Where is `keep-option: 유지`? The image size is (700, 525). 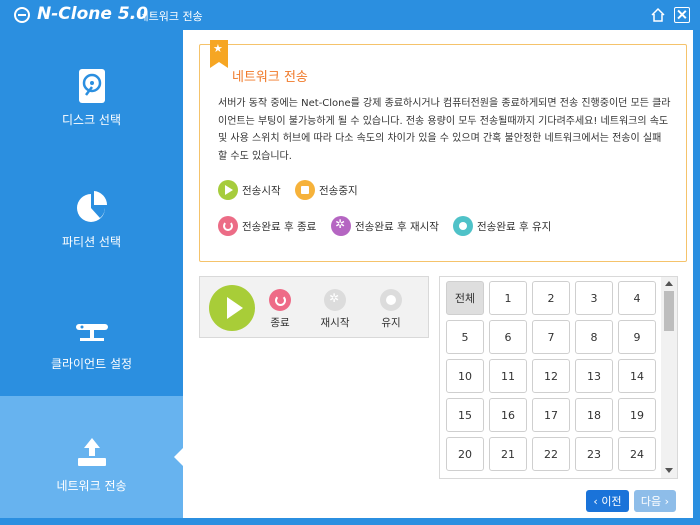
keep-option: 유지 is located at coordinates (391, 309).